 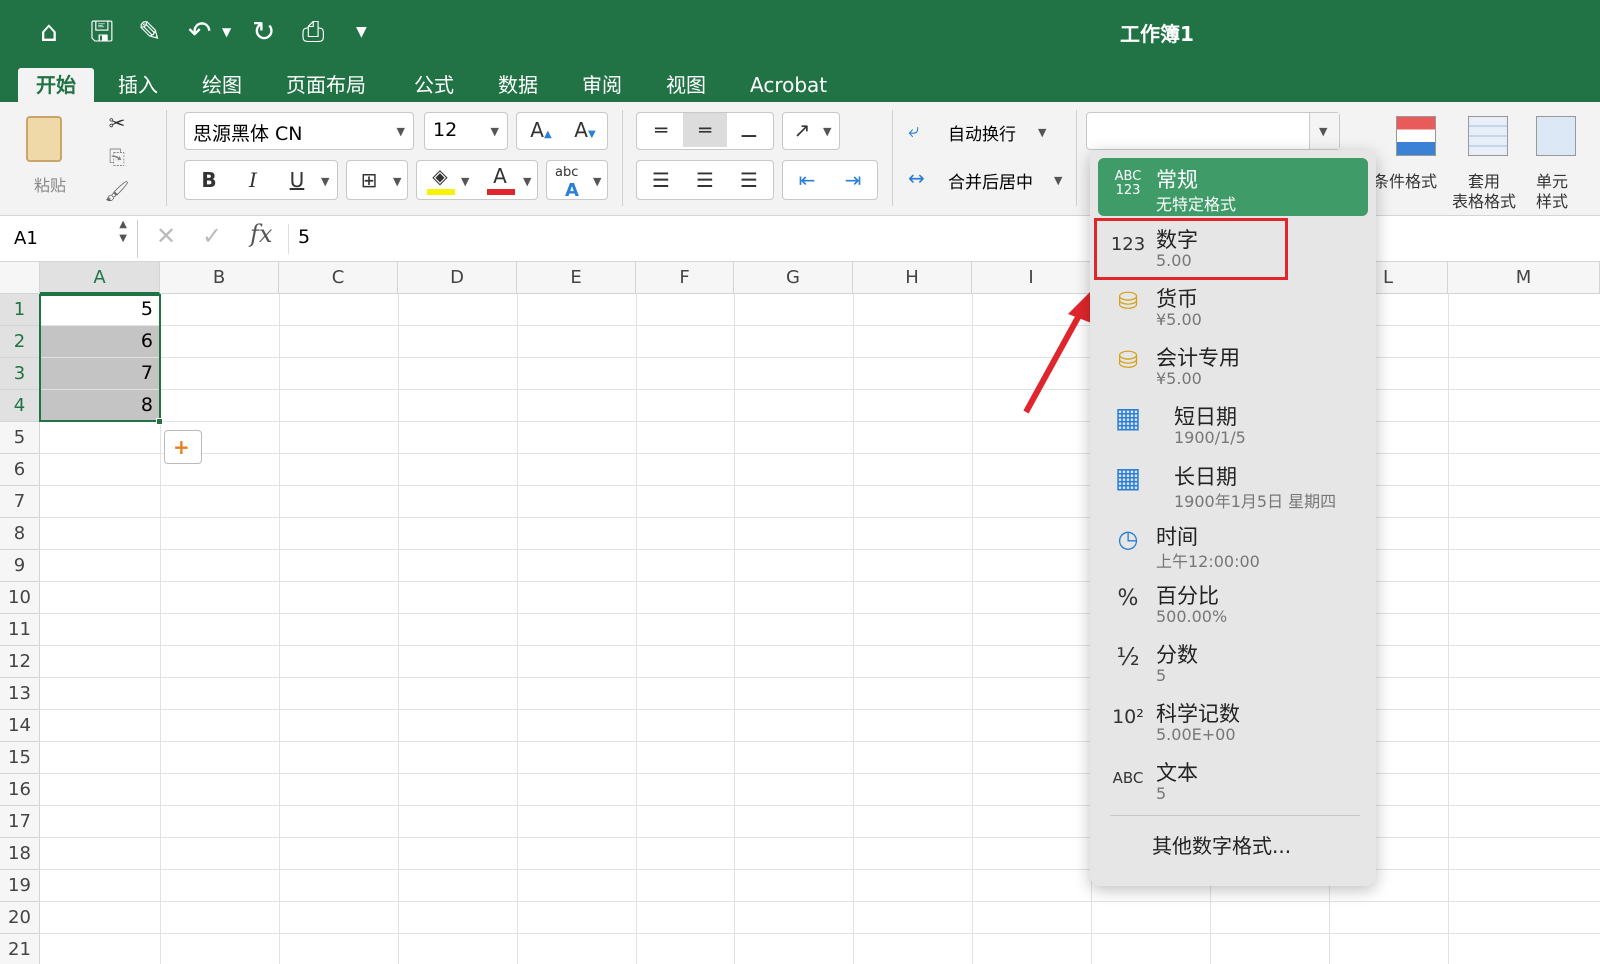 I want to click on row-header-13: 13, so click(x=20, y=694).